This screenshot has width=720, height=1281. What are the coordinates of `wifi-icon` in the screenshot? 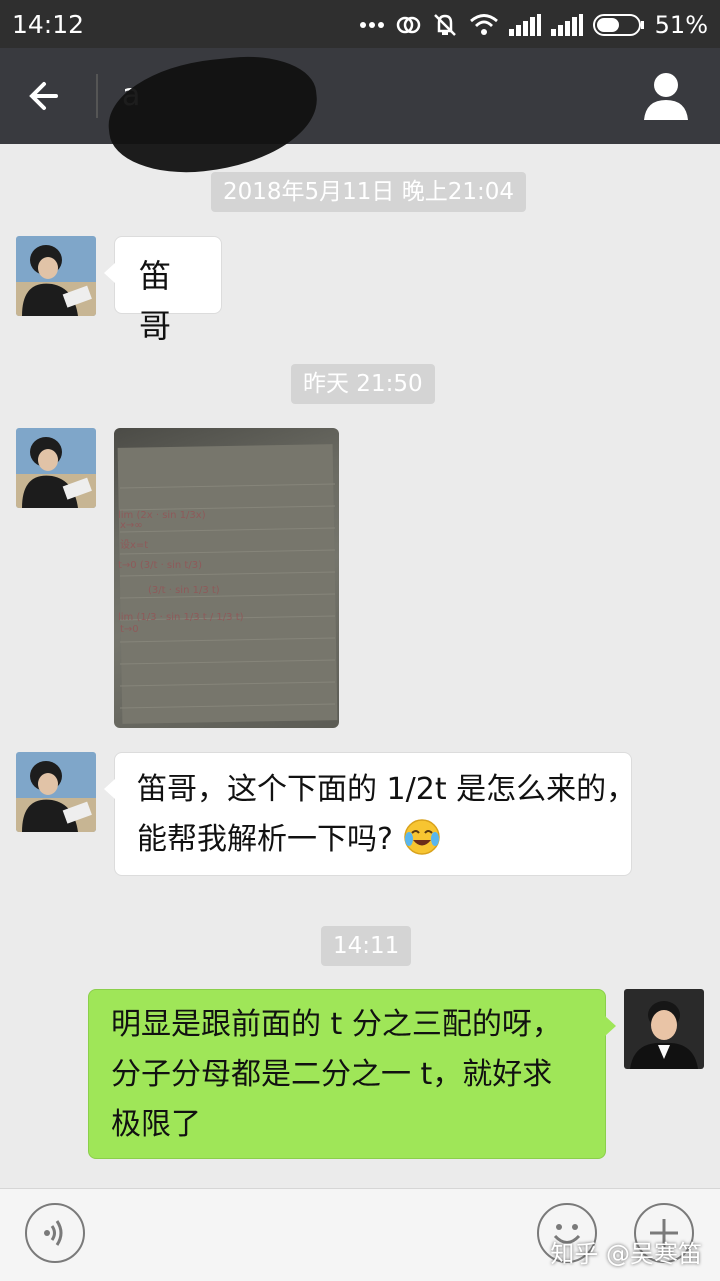 It's located at (483, 24).